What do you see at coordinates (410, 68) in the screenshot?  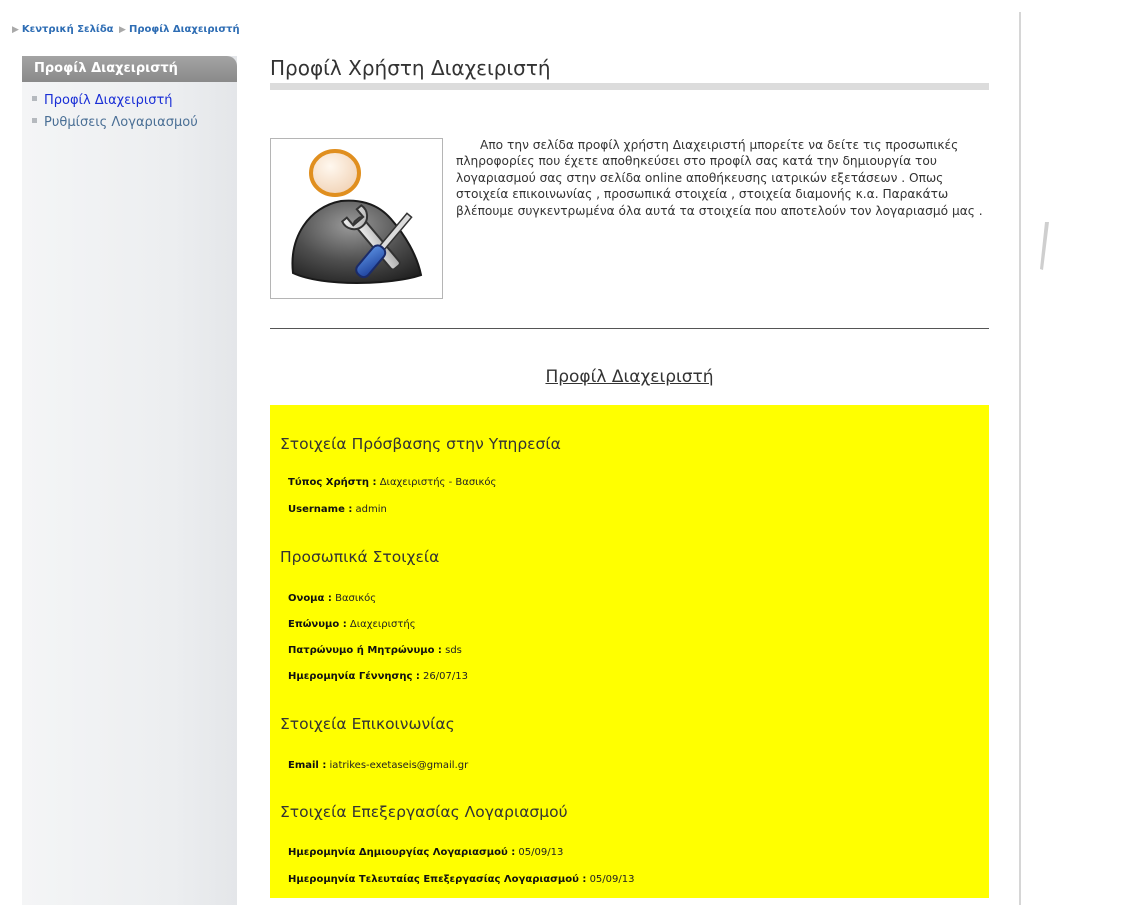 I see `page-title: Προφίλ Χρήστη Διαχειριστή` at bounding box center [410, 68].